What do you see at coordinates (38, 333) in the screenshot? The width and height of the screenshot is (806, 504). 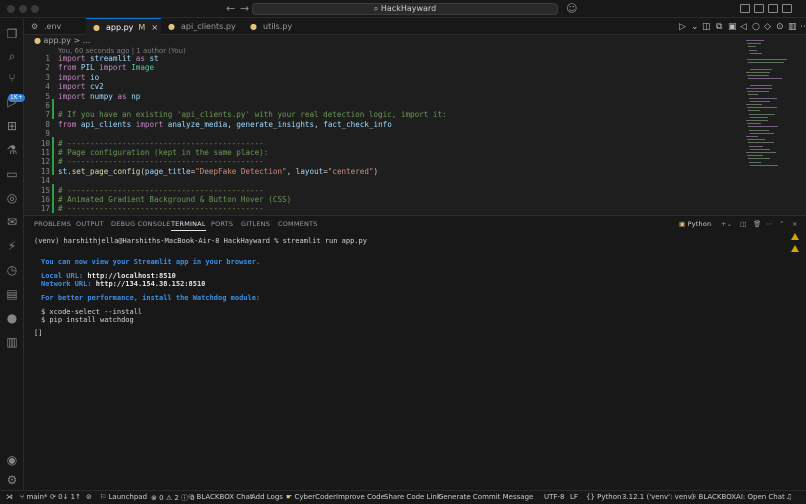 I see `terminal-cursor: []` at bounding box center [38, 333].